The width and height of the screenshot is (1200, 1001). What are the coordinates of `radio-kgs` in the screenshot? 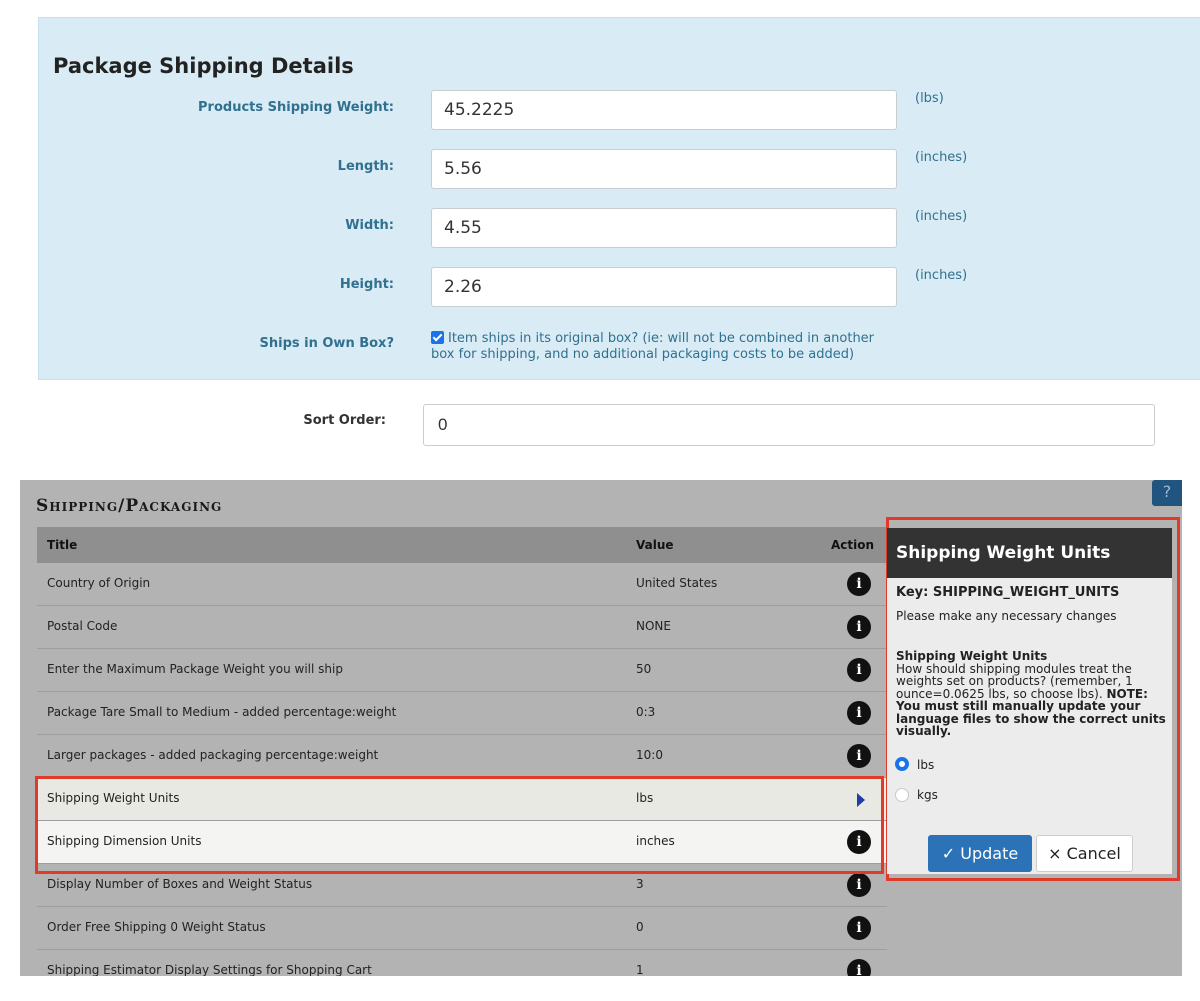 It's located at (902, 795).